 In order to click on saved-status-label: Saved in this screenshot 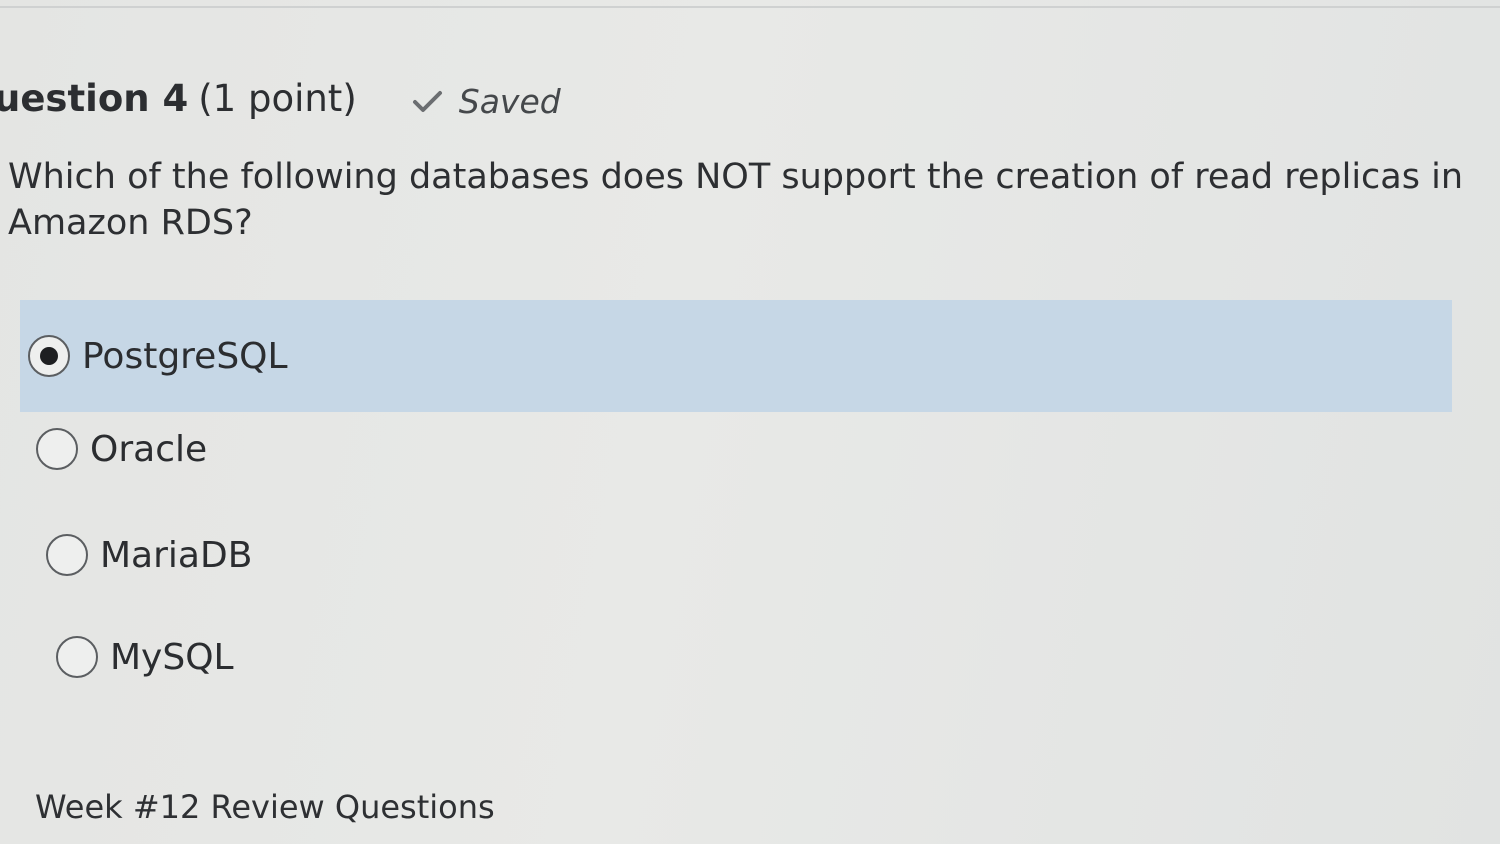, I will do `click(509, 101)`.